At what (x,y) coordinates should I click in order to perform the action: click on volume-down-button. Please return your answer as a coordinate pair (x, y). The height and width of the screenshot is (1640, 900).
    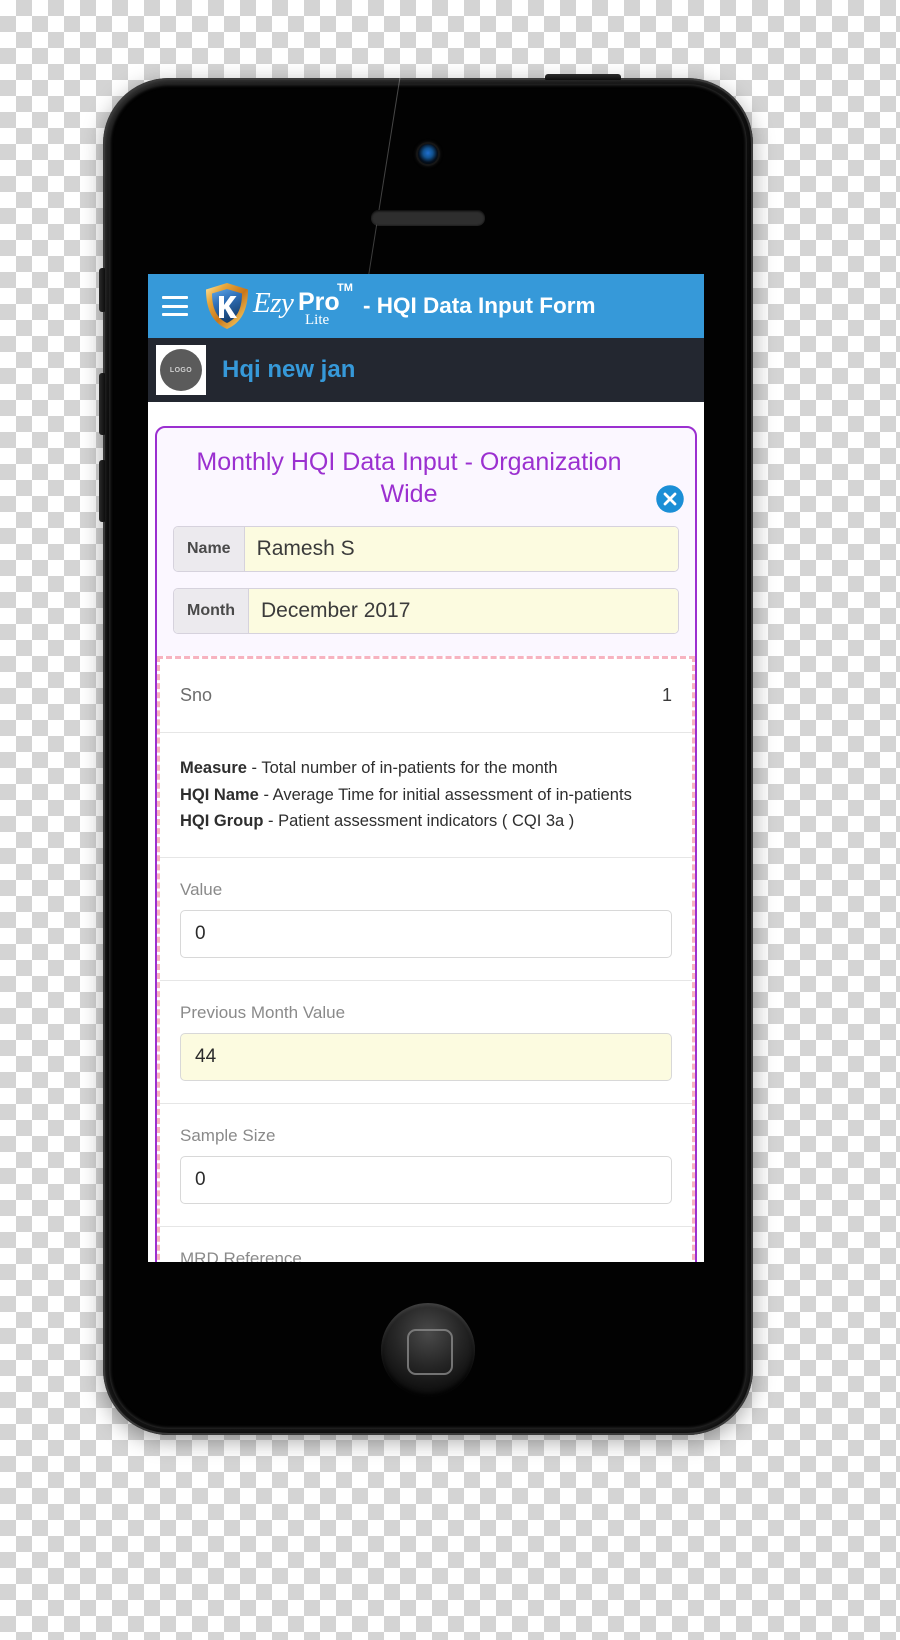
    Looking at the image, I should click on (102, 491).